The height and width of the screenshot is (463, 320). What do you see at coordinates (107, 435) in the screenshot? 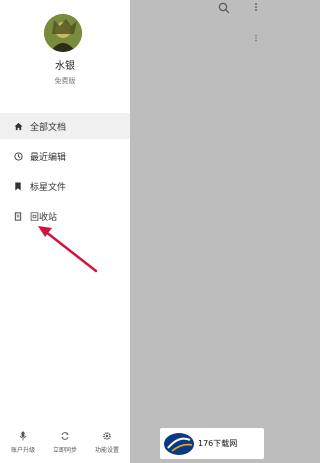
I see `gear-icon` at bounding box center [107, 435].